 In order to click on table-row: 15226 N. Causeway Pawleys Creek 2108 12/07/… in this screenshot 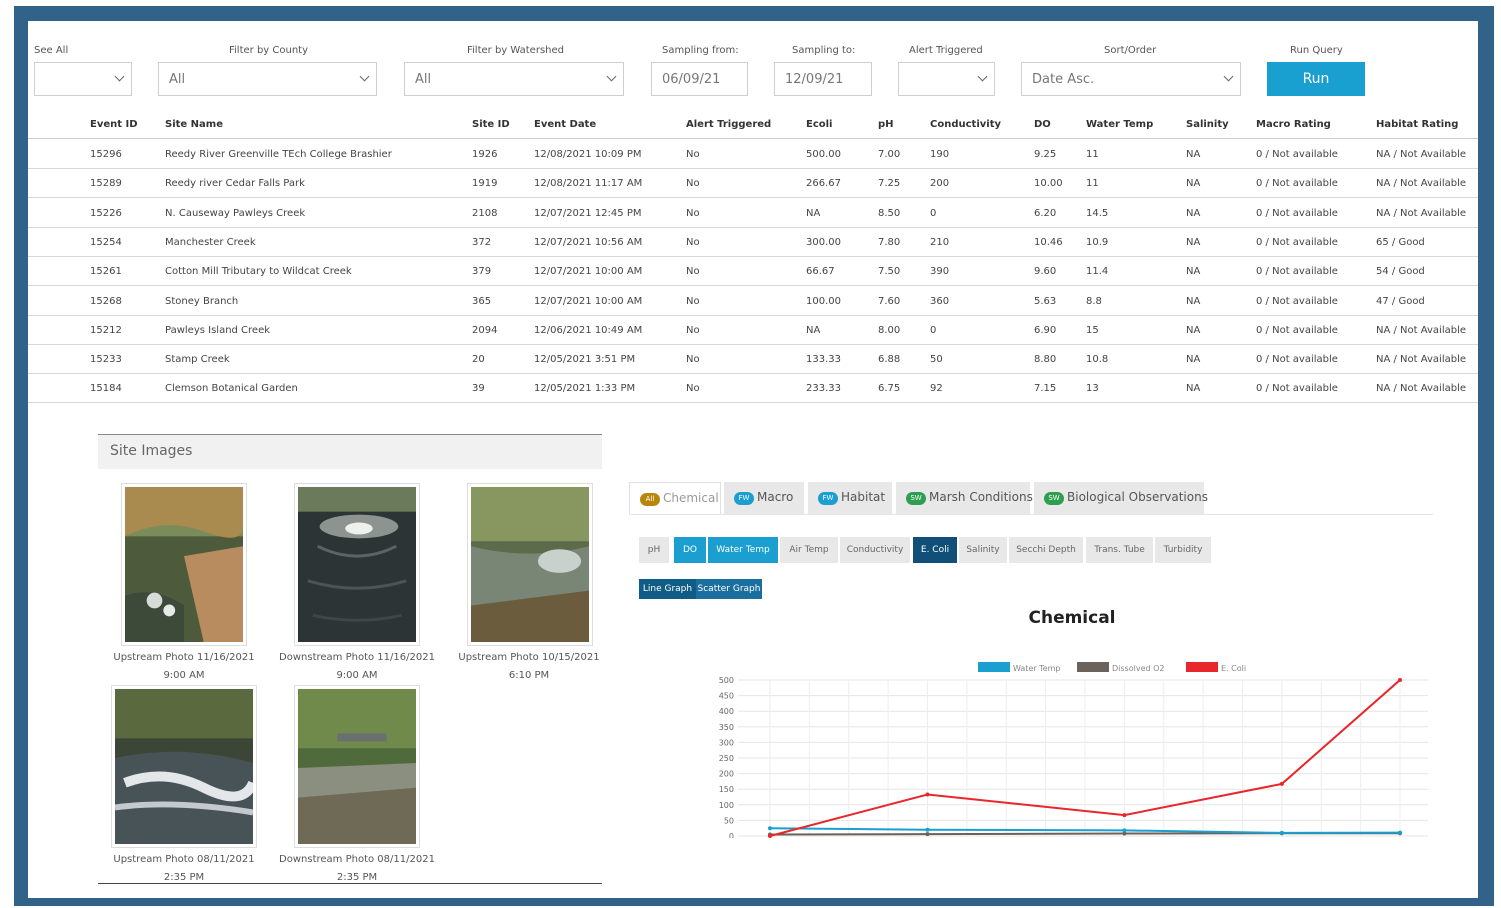, I will do `click(753, 213)`.